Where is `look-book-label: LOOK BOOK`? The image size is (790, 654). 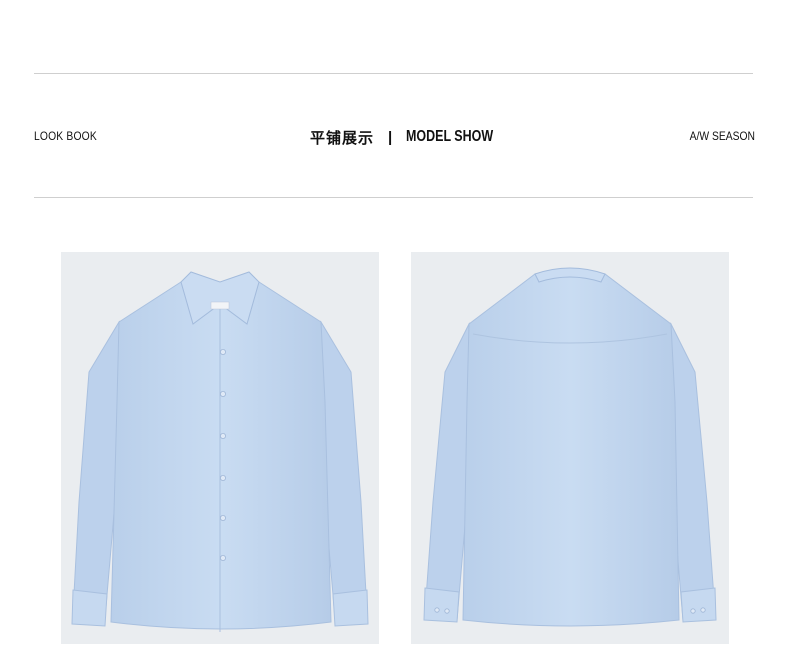 look-book-label: LOOK BOOK is located at coordinates (65, 136).